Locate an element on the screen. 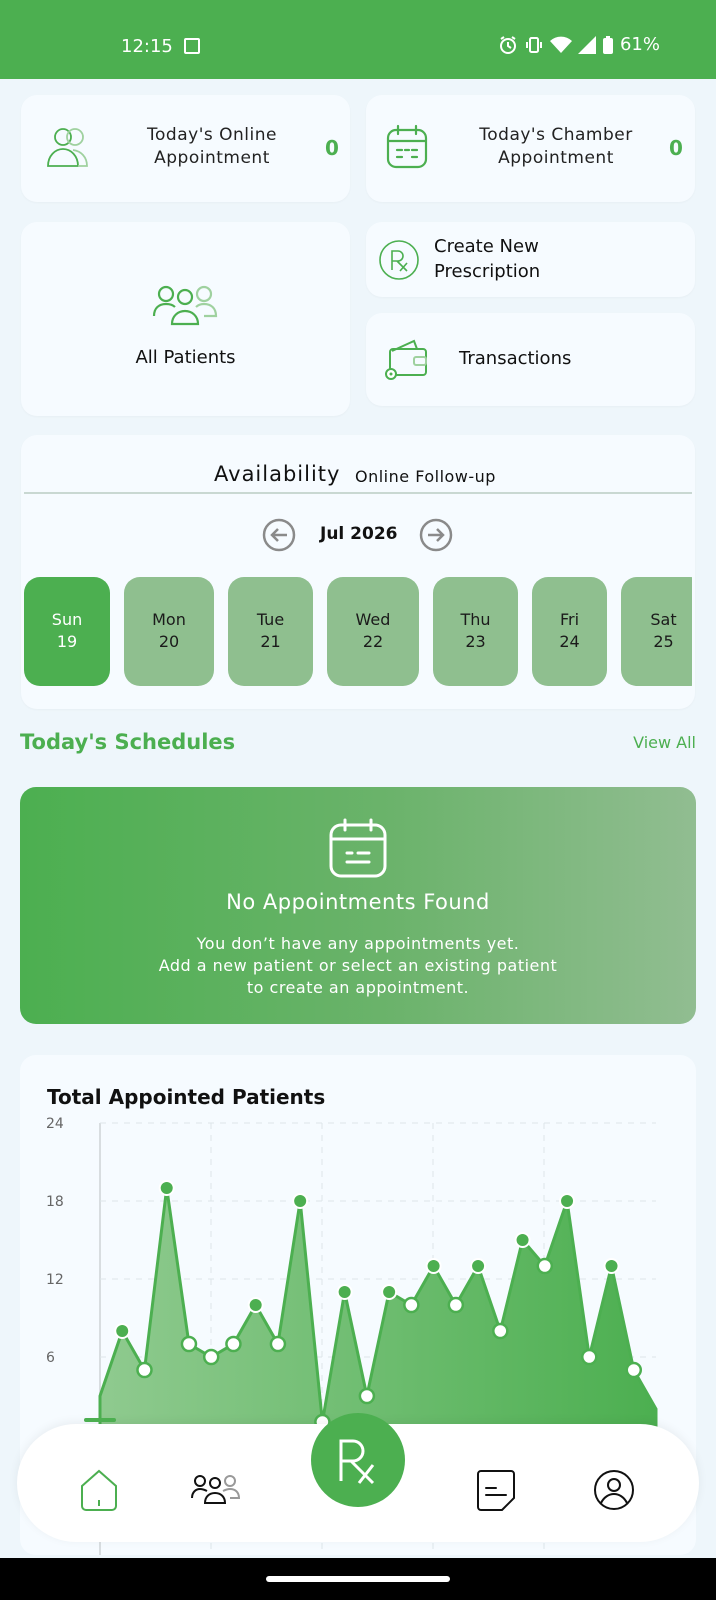  day-sun: Sun 19 is located at coordinates (67, 631).